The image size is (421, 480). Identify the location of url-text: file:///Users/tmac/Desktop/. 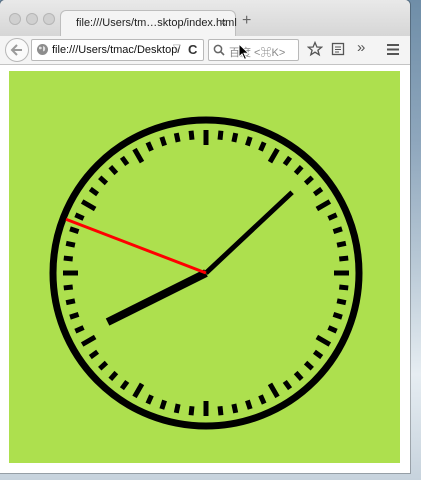
(116, 50).